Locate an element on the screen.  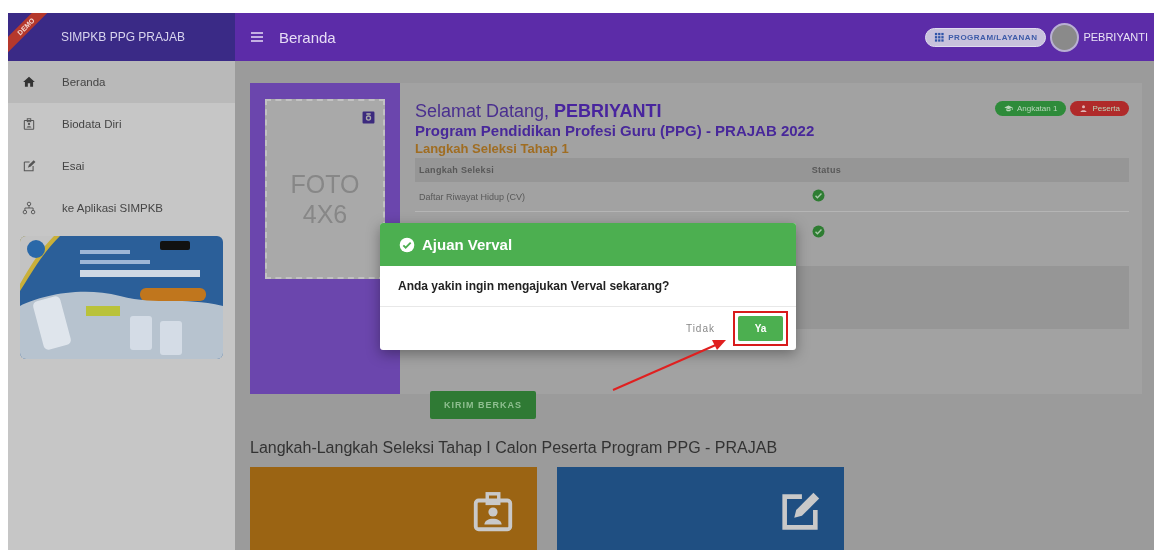
user-icon is located at coordinates (1084, 108).